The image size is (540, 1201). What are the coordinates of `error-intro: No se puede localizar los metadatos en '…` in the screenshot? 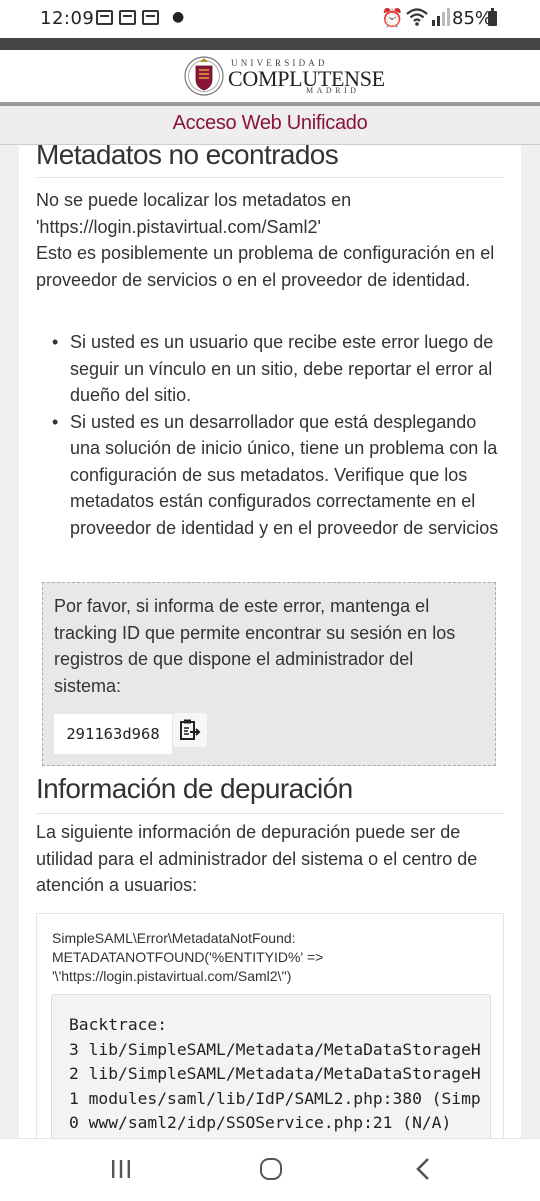 It's located at (270, 240).